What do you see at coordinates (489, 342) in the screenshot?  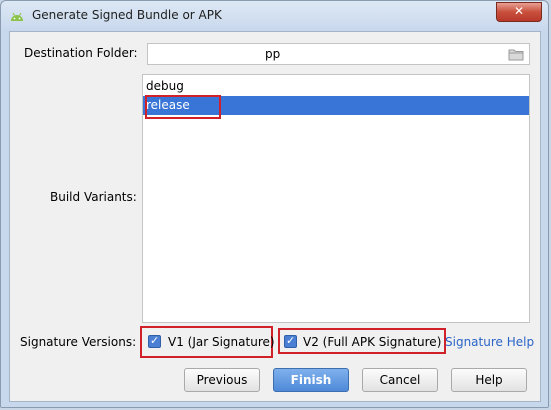 I see `signature-help-link: Signature Help` at bounding box center [489, 342].